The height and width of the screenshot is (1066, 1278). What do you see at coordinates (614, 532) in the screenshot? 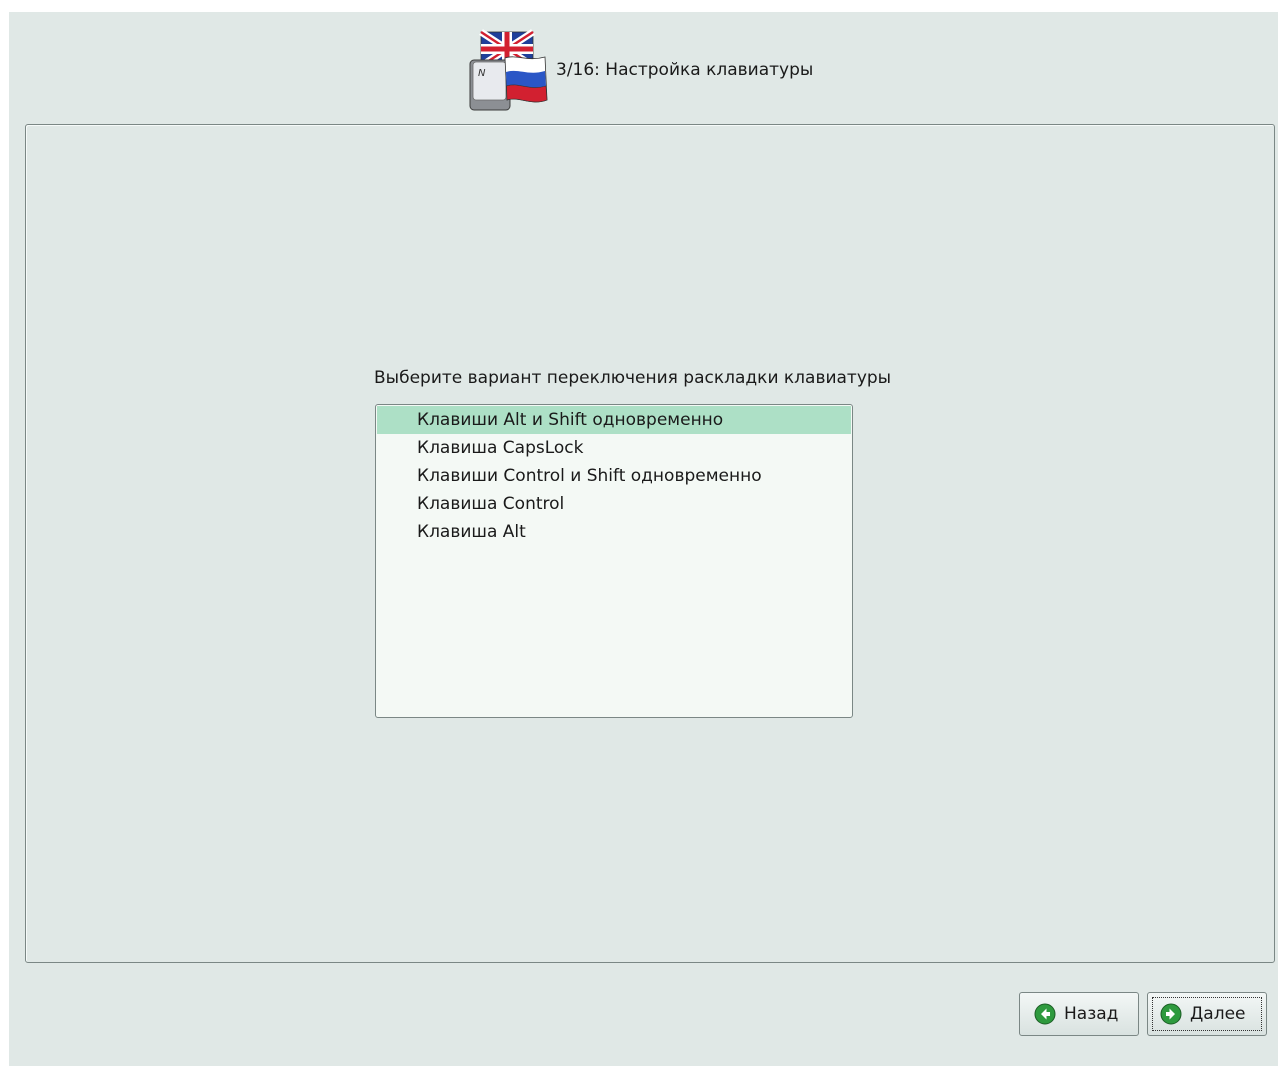
I see `list-item-alt: Клавиша Alt` at bounding box center [614, 532].